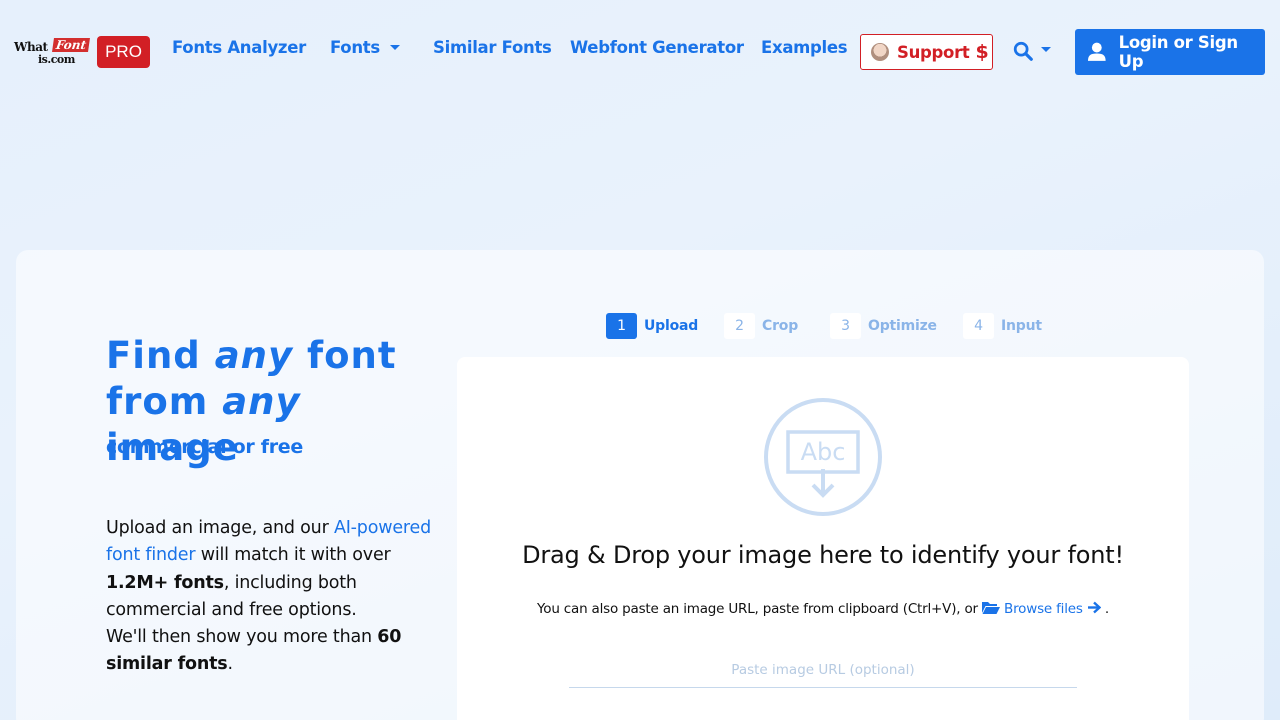  I want to click on logo-com: is.com, so click(56, 59).